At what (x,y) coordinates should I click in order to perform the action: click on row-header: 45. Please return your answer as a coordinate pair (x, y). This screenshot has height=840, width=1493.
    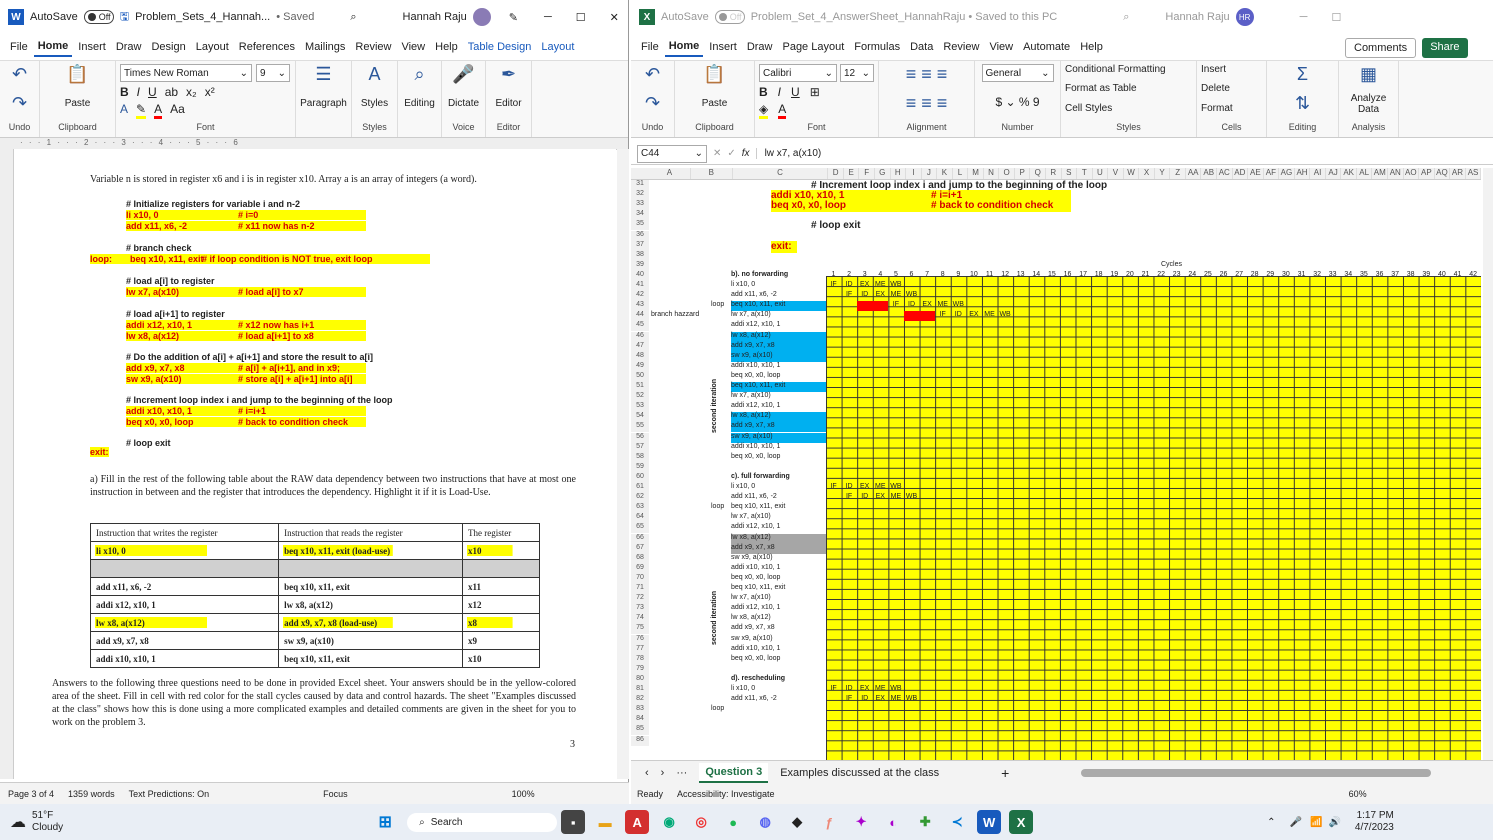
    Looking at the image, I should click on (640, 326).